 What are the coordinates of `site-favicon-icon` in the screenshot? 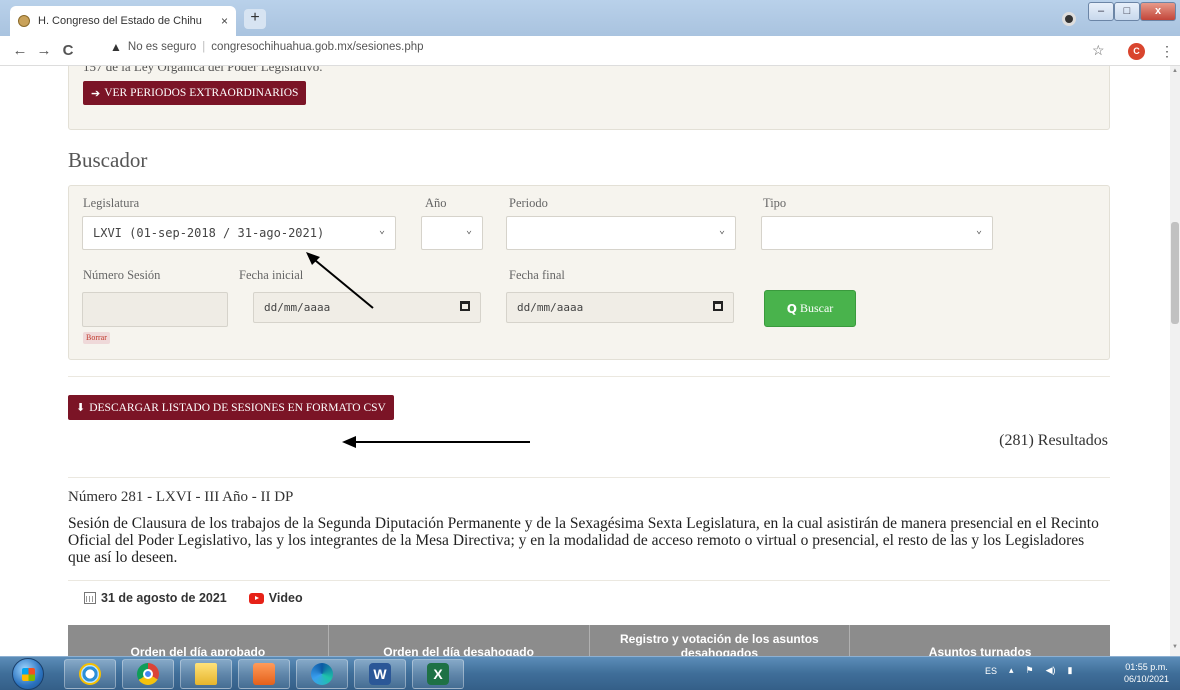 It's located at (24, 21).